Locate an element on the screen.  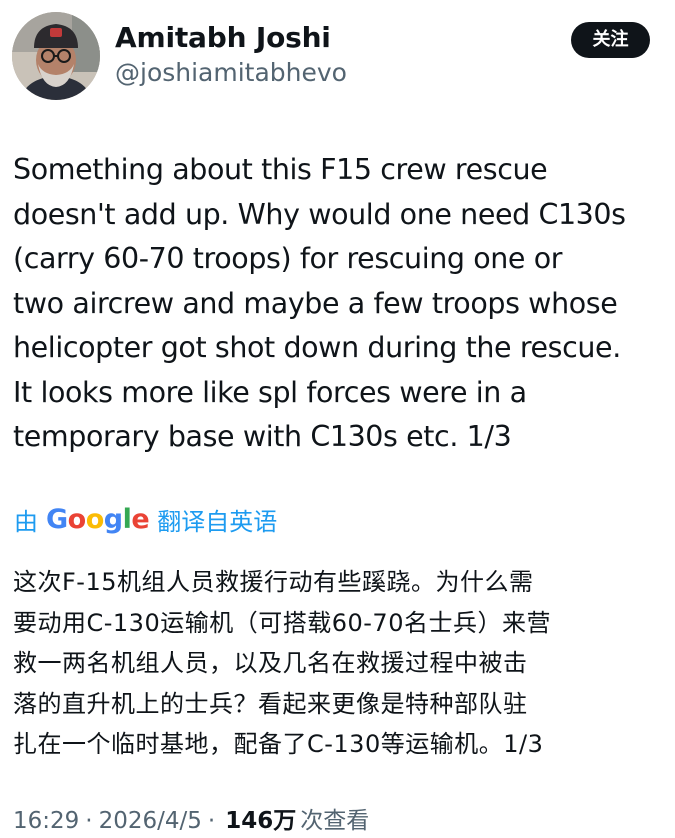
google-logo-letter: l is located at coordinates (127, 519).